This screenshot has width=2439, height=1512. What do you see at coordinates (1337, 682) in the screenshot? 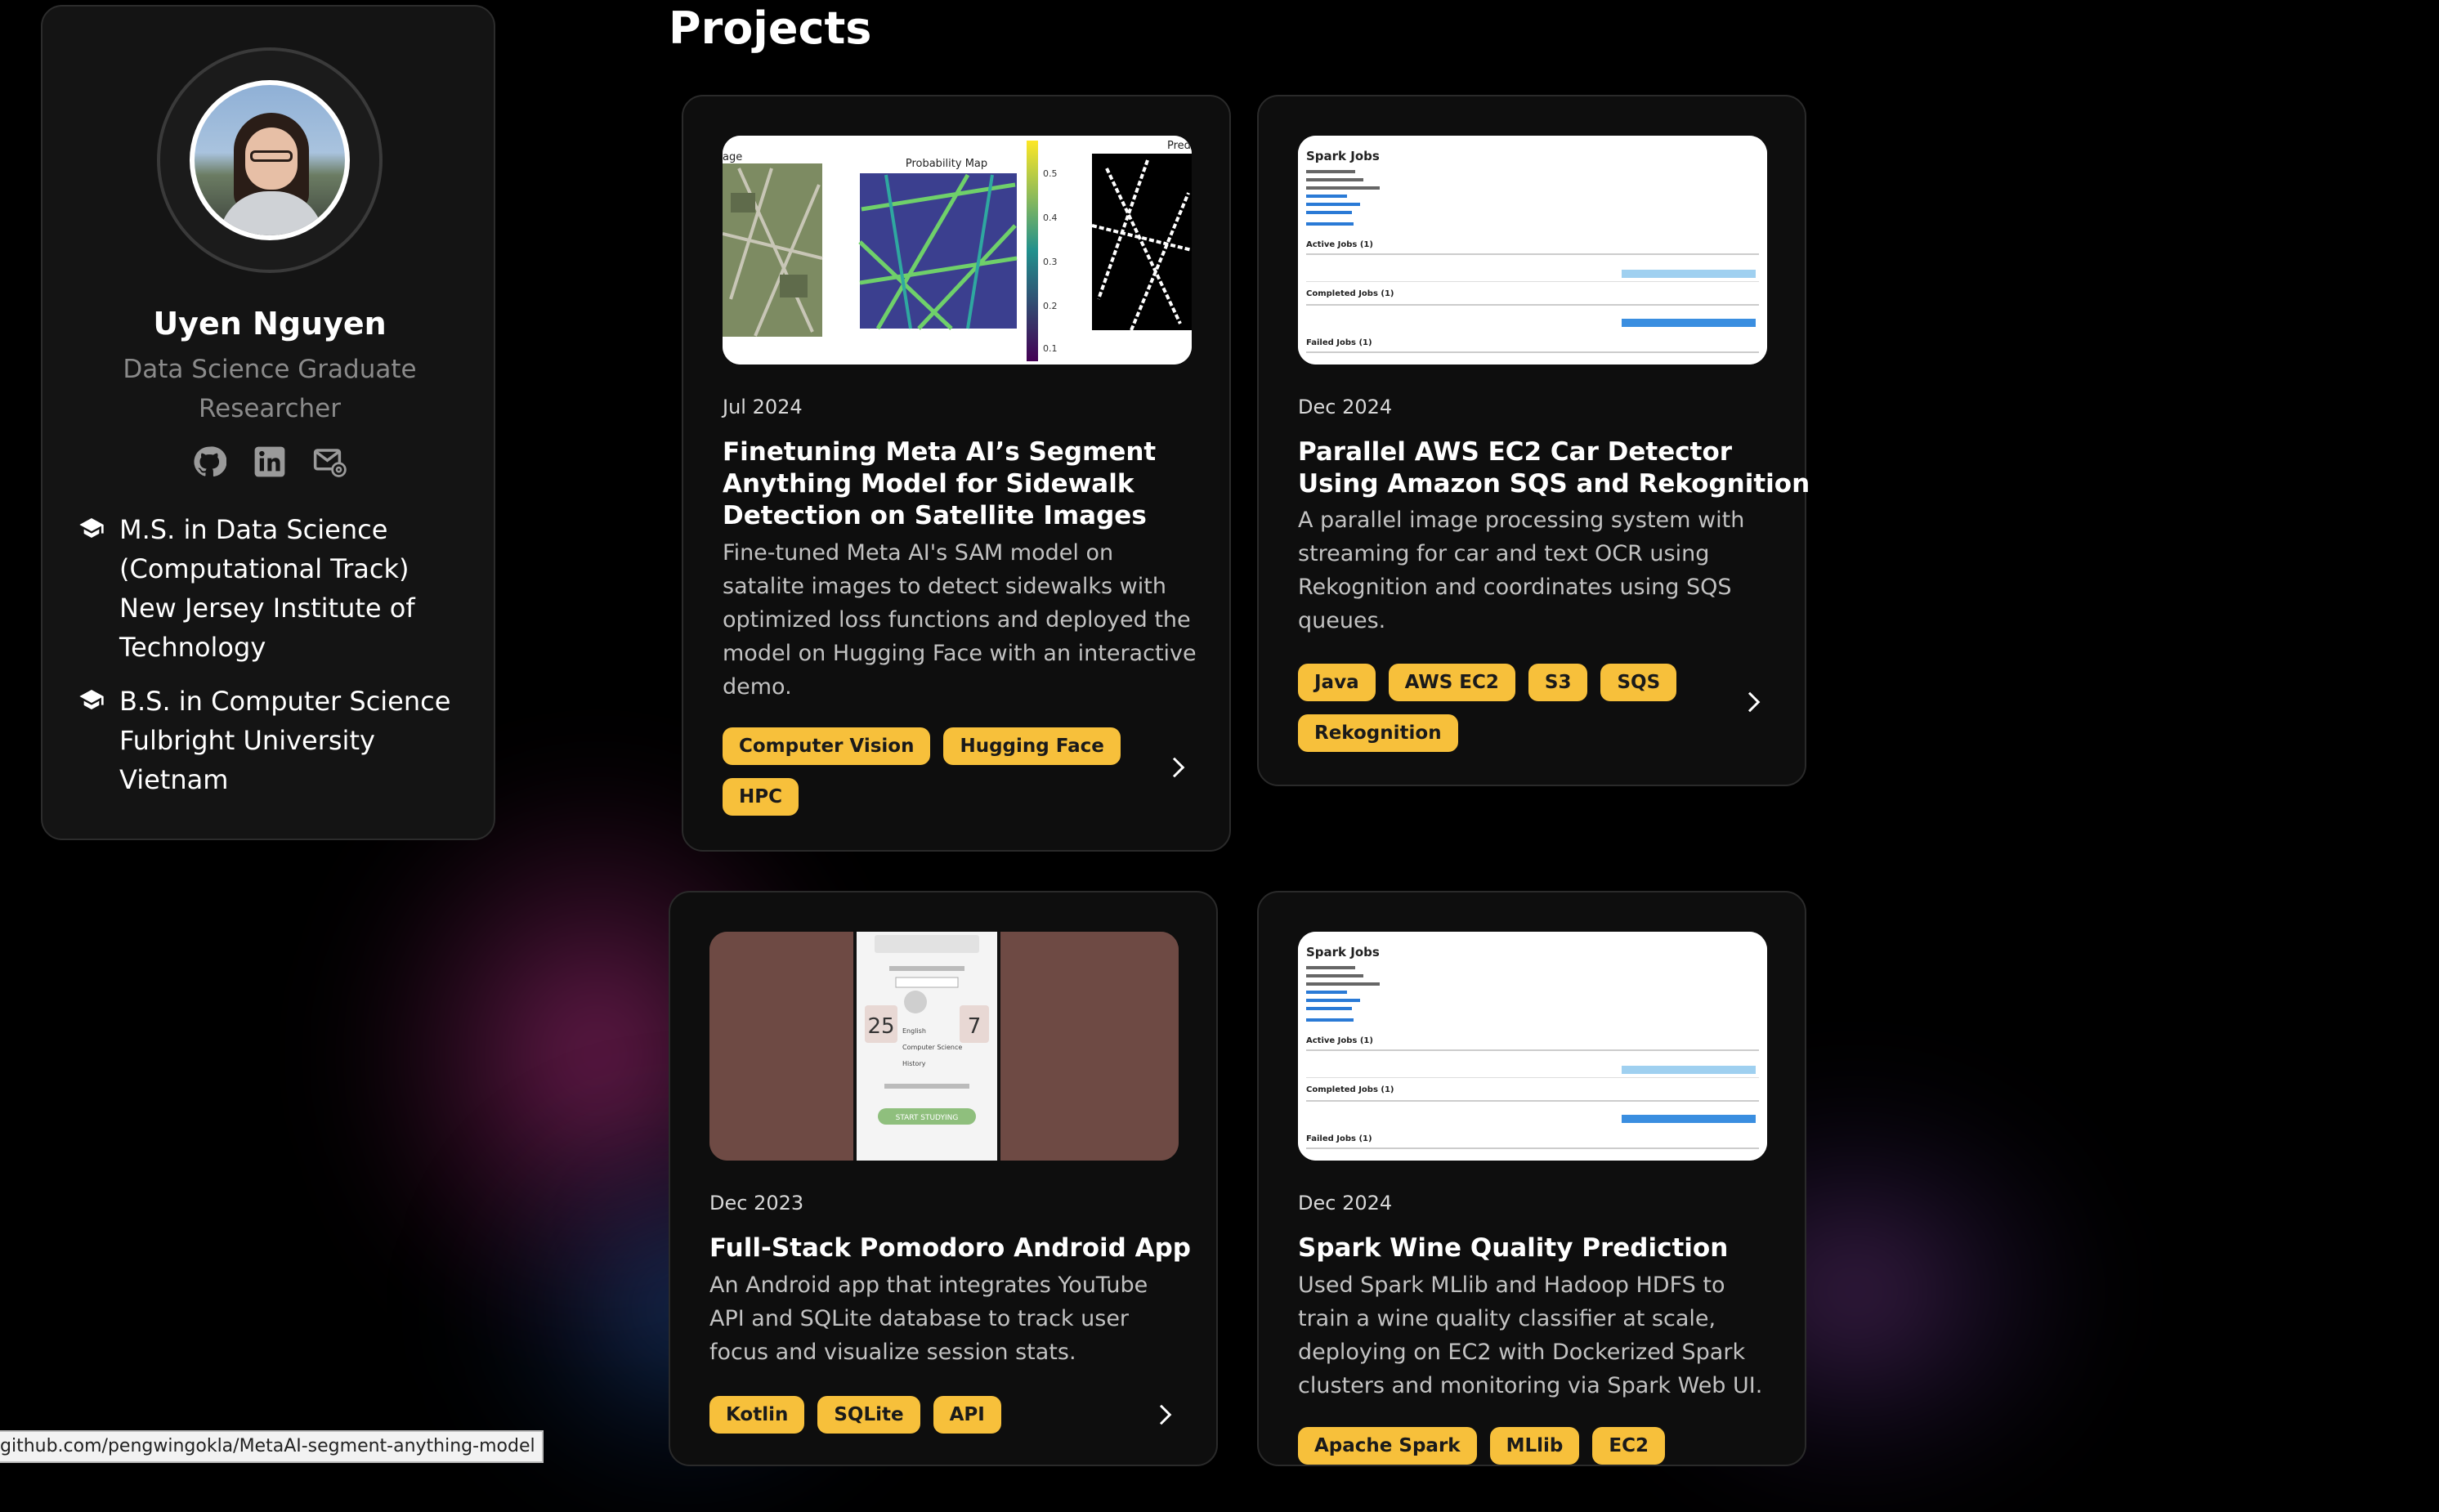
I see `tag: Java` at bounding box center [1337, 682].